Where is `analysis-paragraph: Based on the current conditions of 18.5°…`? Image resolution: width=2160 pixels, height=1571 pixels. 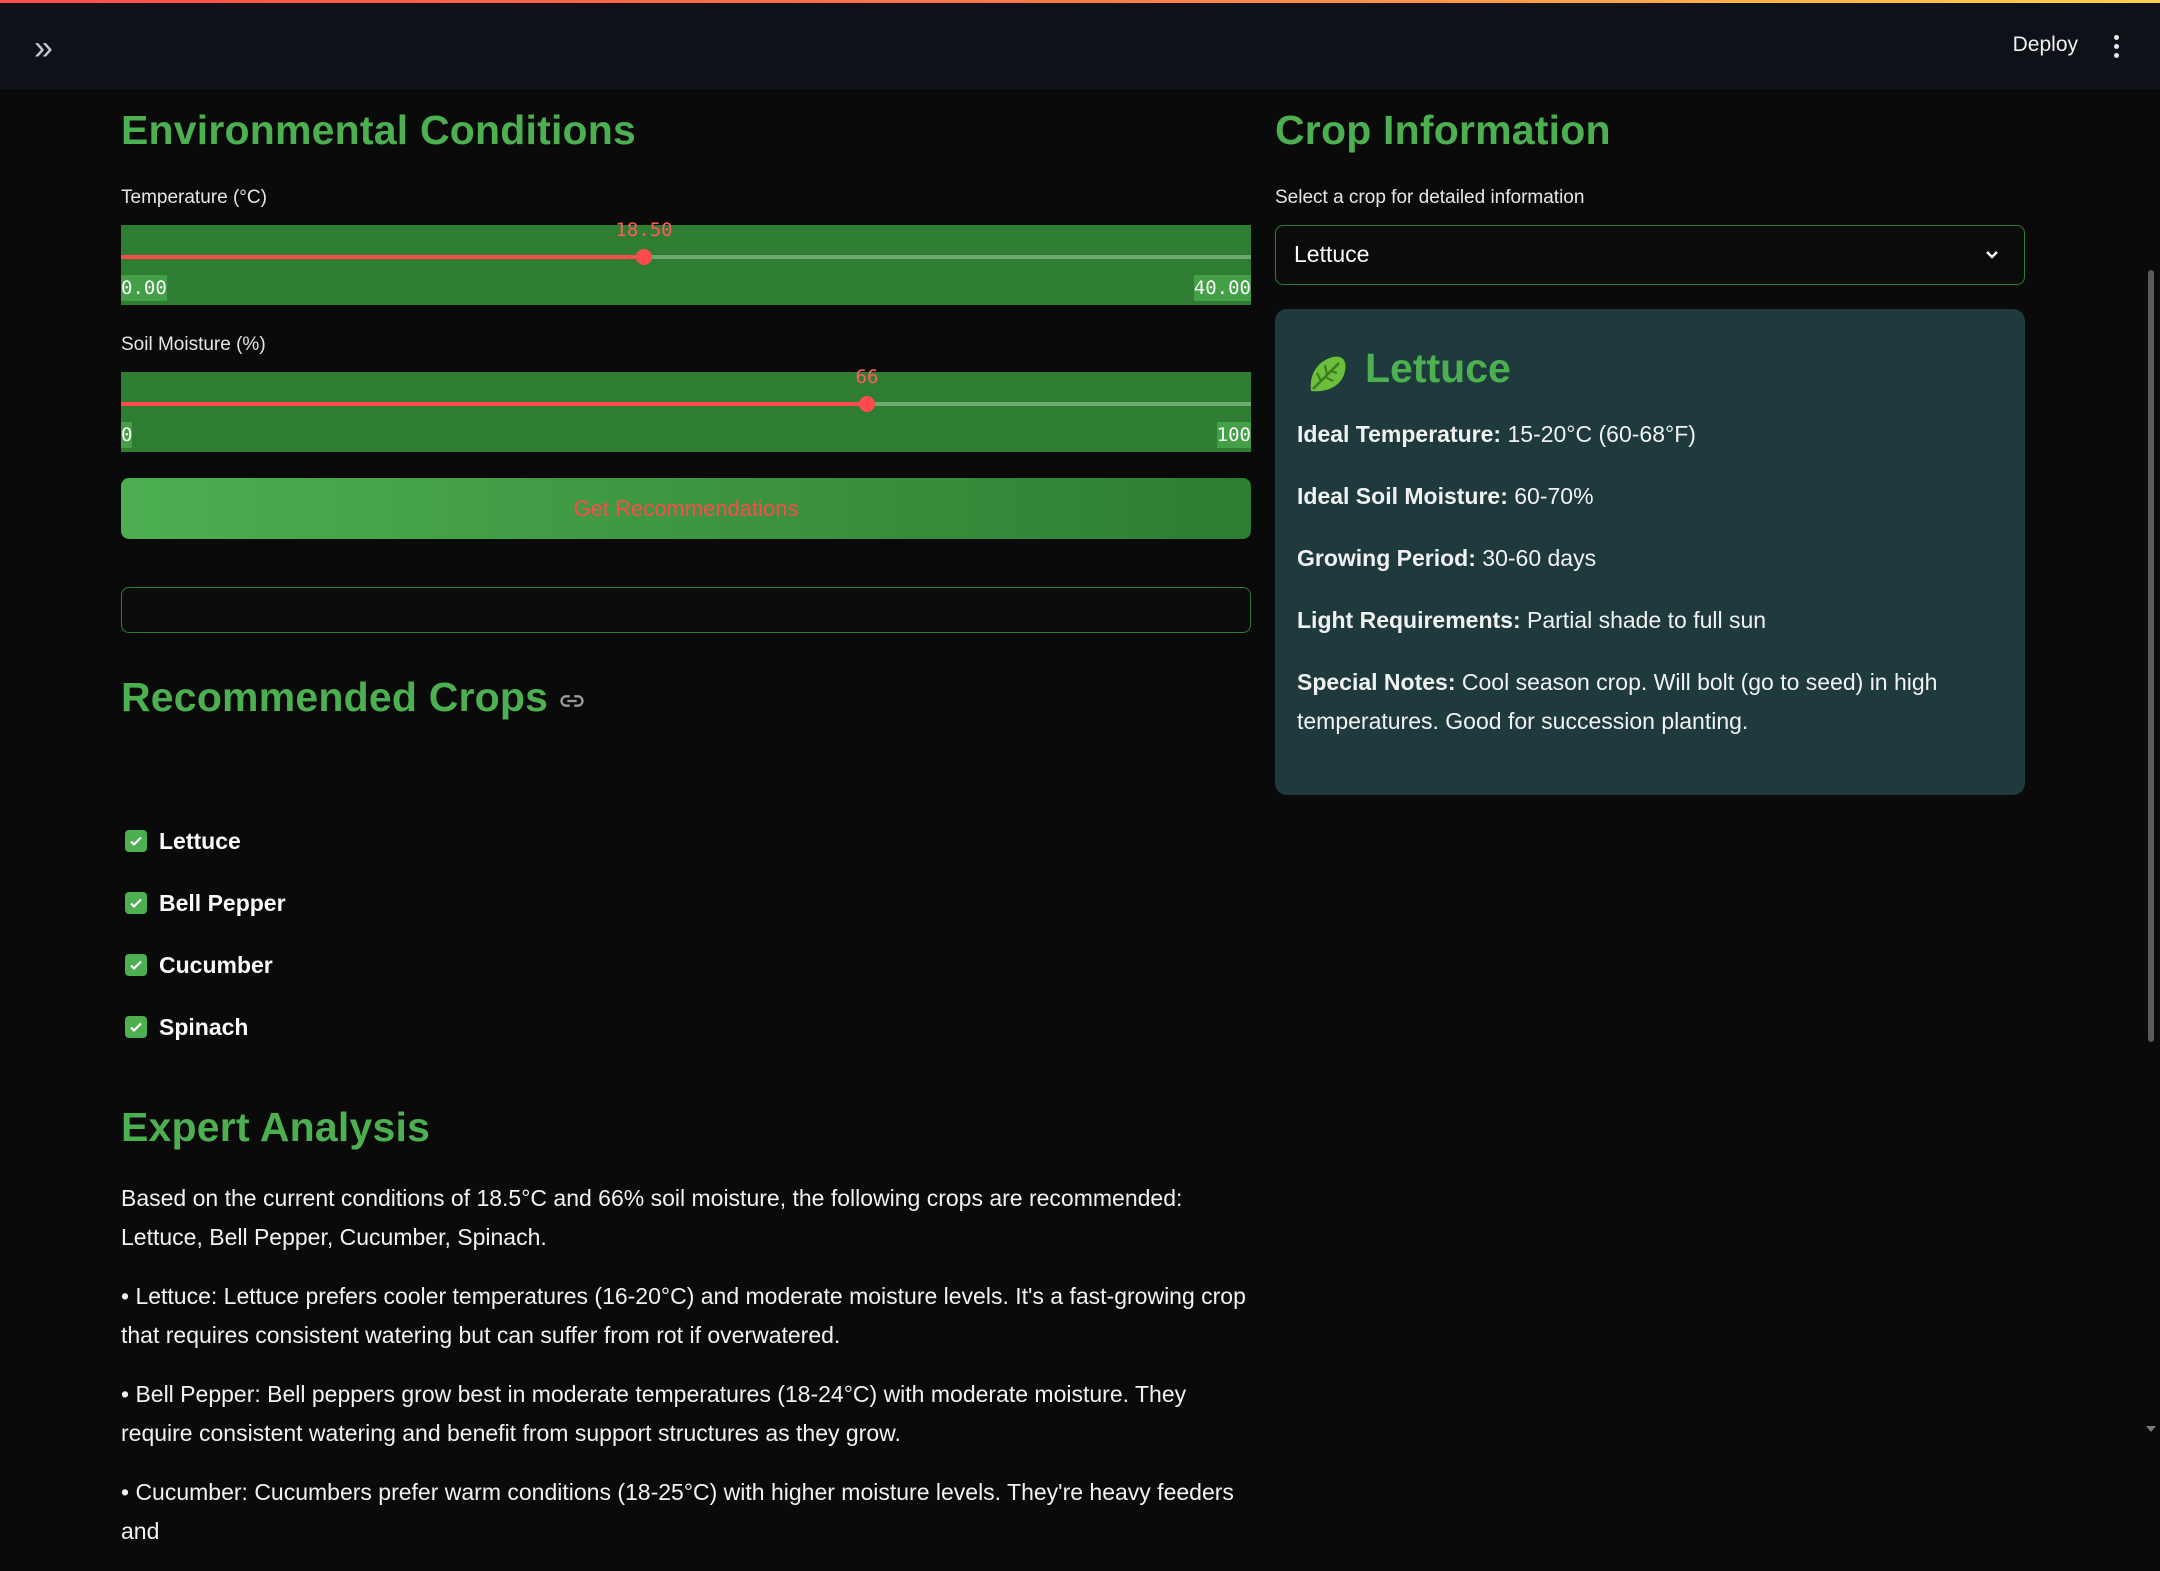 analysis-paragraph: Based on the current conditions of 18.5°… is located at coordinates (652, 1217).